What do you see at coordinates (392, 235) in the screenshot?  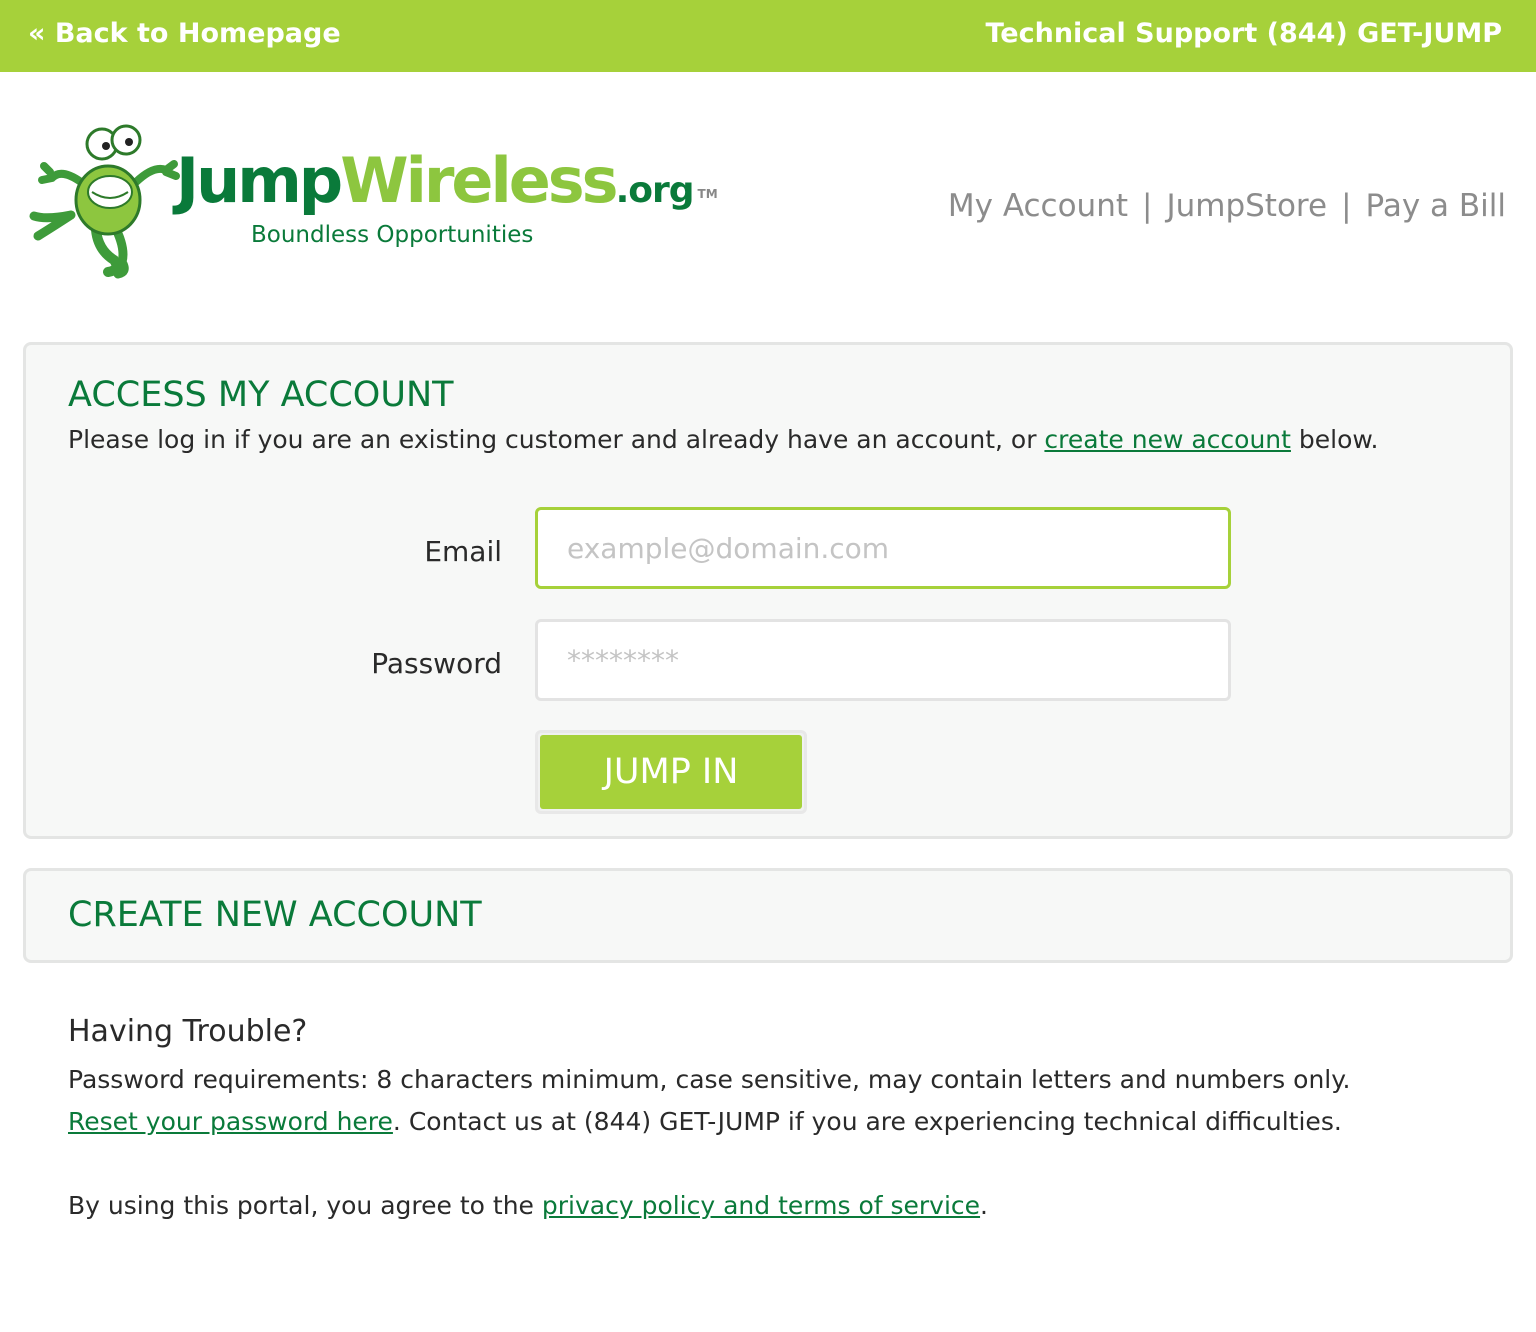 I see `brand-tagline: Boundless Opportunities` at bounding box center [392, 235].